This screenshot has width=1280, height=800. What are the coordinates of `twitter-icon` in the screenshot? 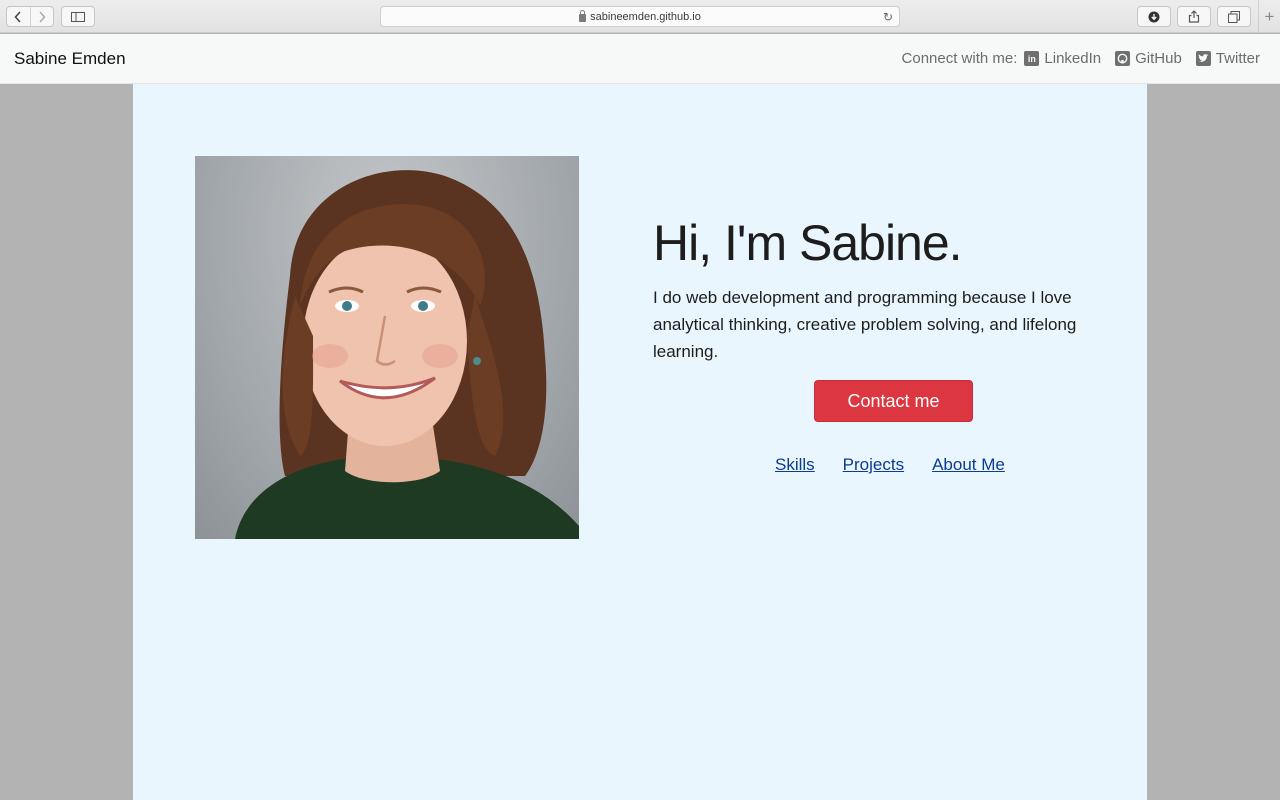 It's located at (1203, 58).